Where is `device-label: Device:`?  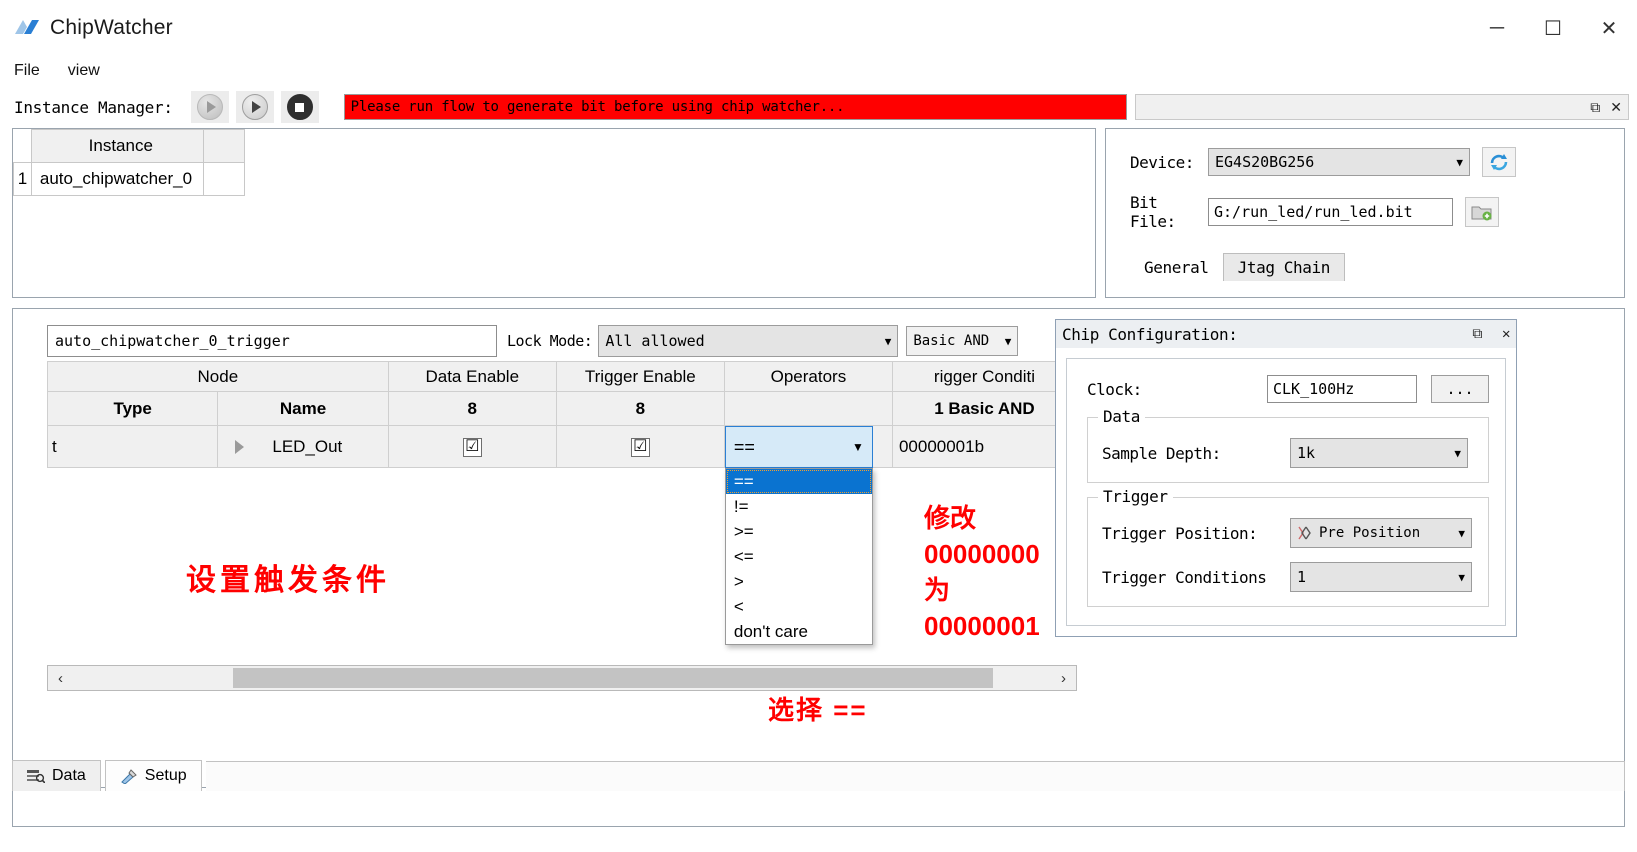
device-label: Device: is located at coordinates (1162, 162).